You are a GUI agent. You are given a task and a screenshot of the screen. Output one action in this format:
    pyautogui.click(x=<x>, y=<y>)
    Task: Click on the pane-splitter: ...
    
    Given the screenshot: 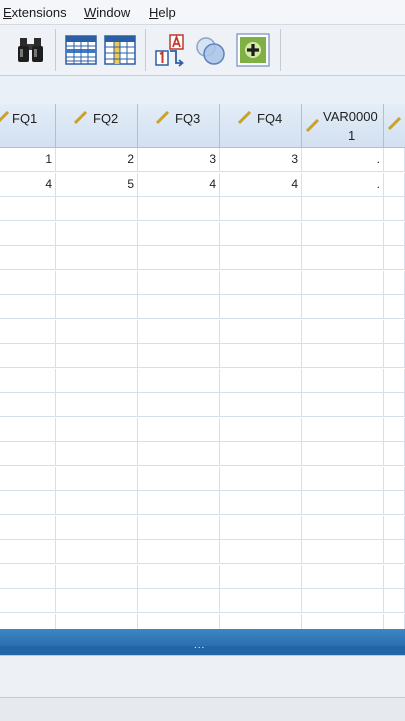 What is the action you would take?
    pyautogui.click(x=202, y=647)
    